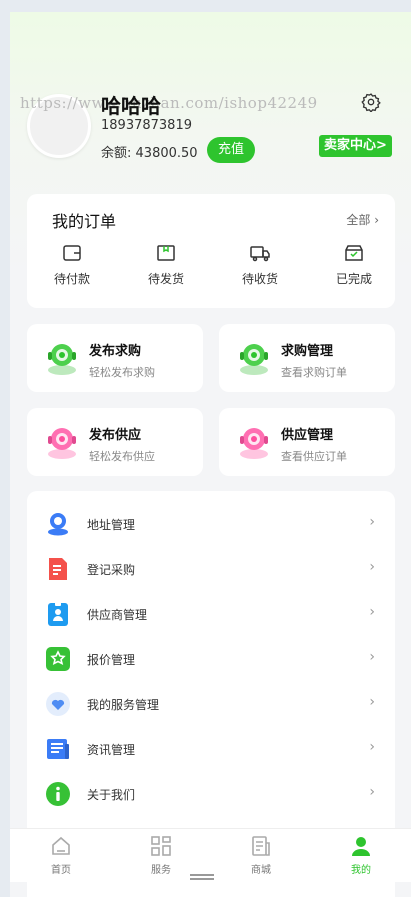 The width and height of the screenshot is (411, 897). I want to click on tile-subtitle: 轻松发布求购, so click(122, 372).